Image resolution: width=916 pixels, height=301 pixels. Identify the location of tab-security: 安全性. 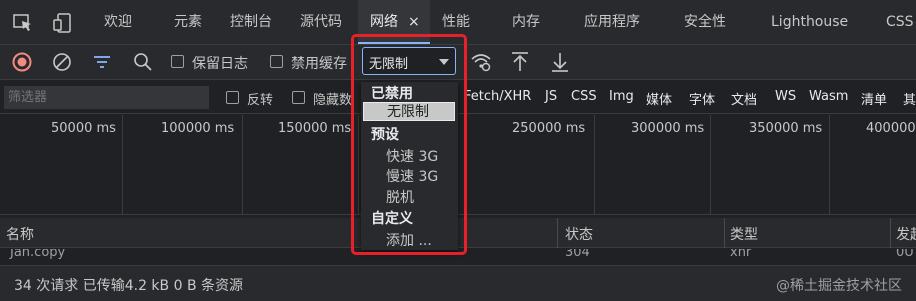
(705, 22).